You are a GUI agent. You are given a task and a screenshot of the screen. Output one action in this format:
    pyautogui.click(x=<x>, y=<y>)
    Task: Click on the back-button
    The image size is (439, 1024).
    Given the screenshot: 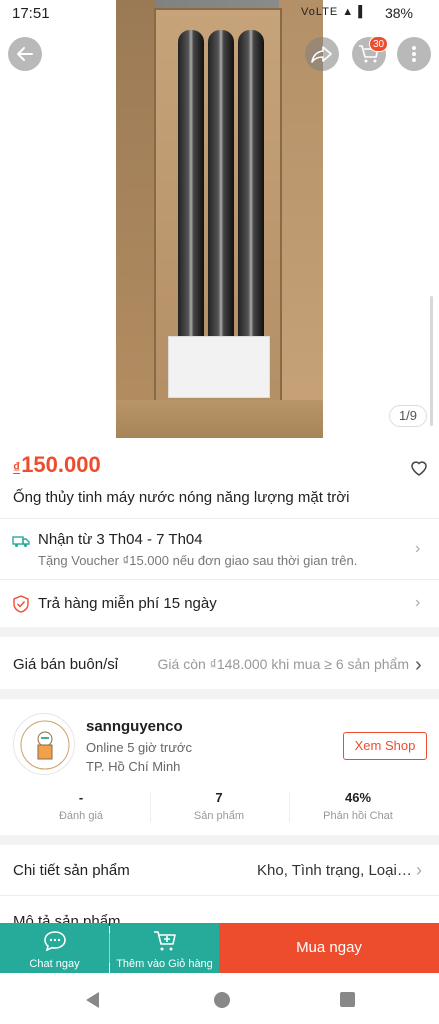 What is the action you would take?
    pyautogui.click(x=25, y=54)
    